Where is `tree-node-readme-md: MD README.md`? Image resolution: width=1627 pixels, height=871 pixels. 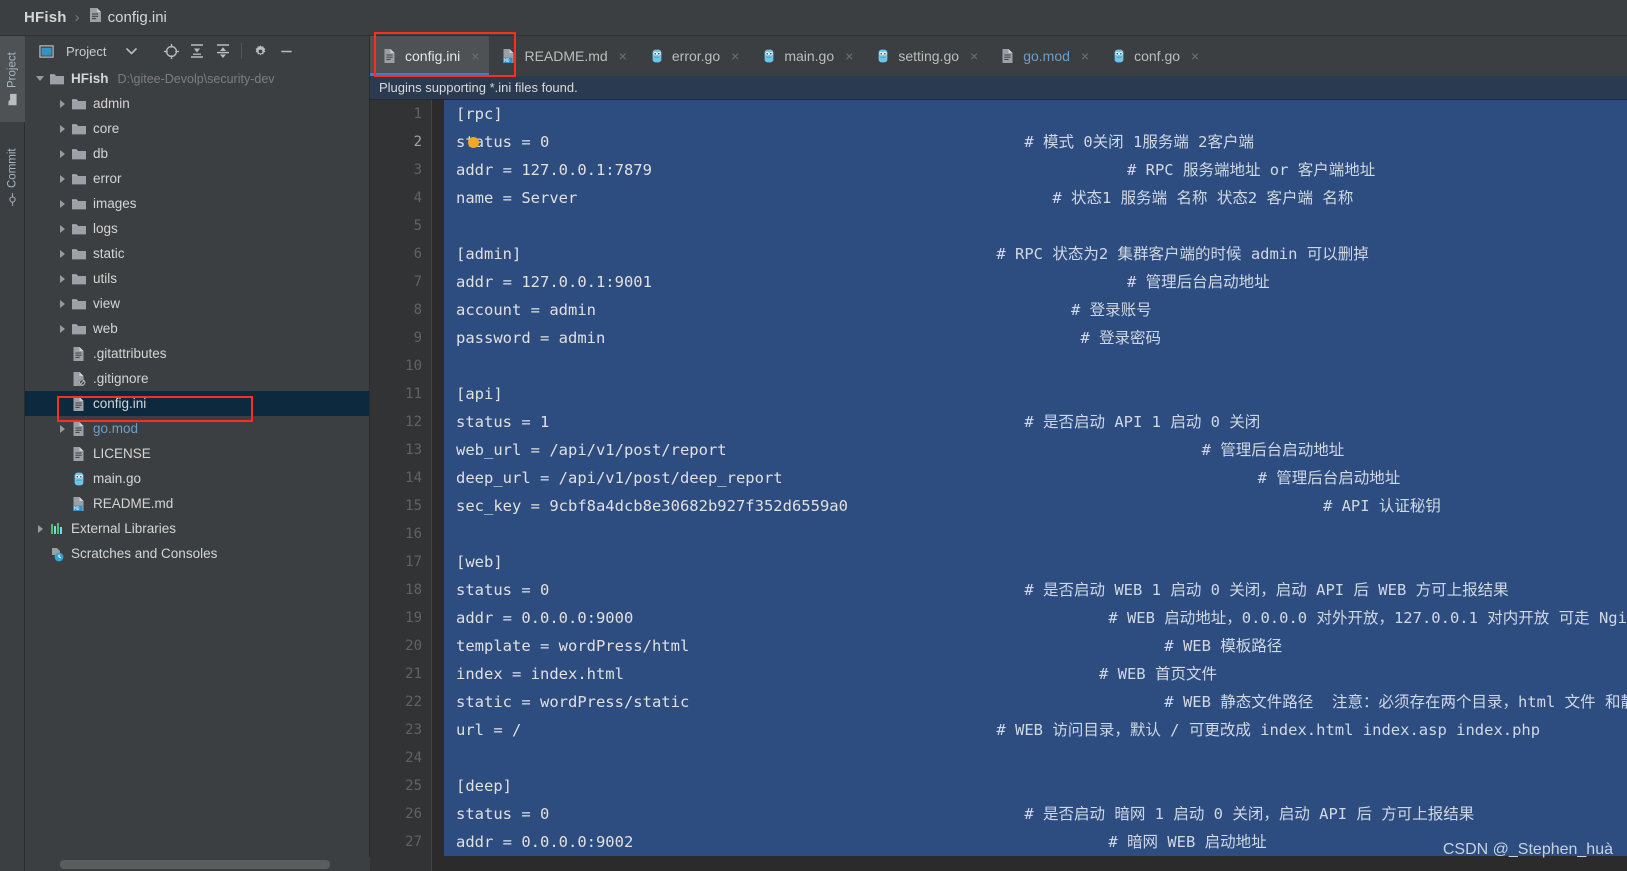
tree-node-readme-md: MD README.md is located at coordinates (197, 503).